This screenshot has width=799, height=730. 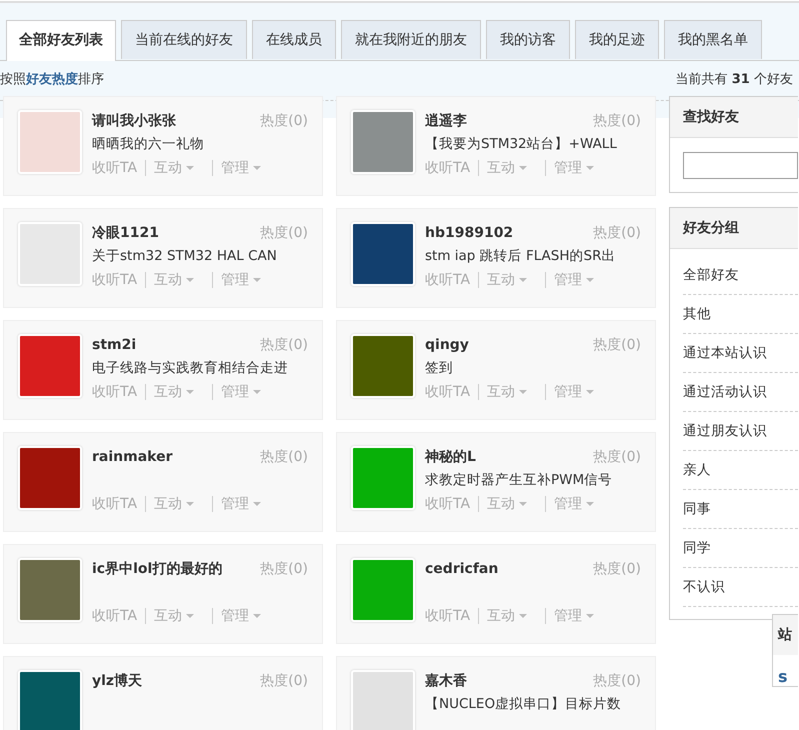 I want to click on link: s, so click(x=783, y=676).